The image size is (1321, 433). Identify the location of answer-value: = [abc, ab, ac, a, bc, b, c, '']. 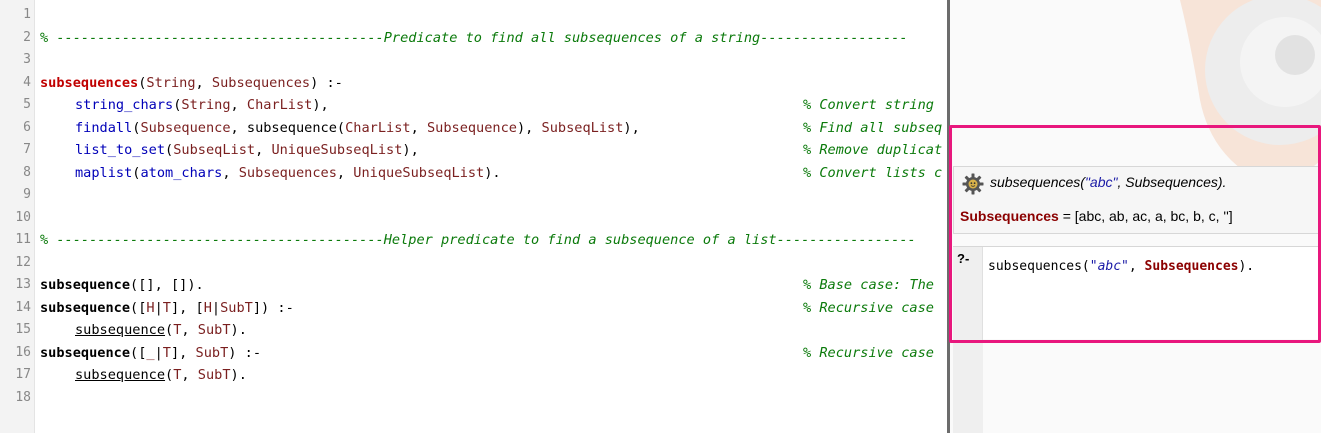
(1145, 216).